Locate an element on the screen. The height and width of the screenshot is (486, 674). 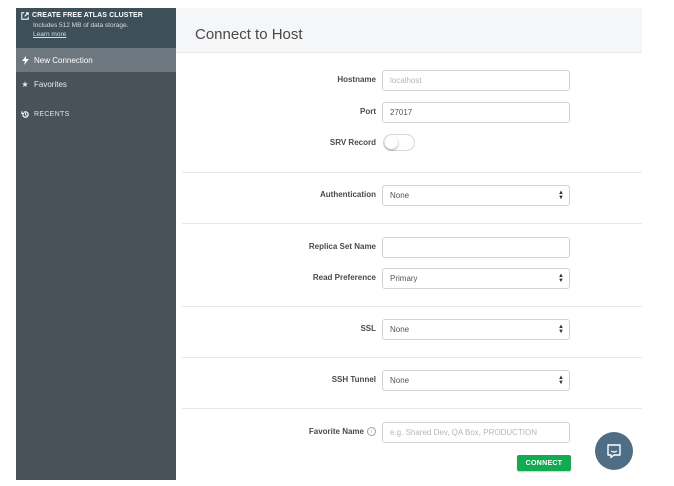
authentication-label: Authentication is located at coordinates (348, 194).